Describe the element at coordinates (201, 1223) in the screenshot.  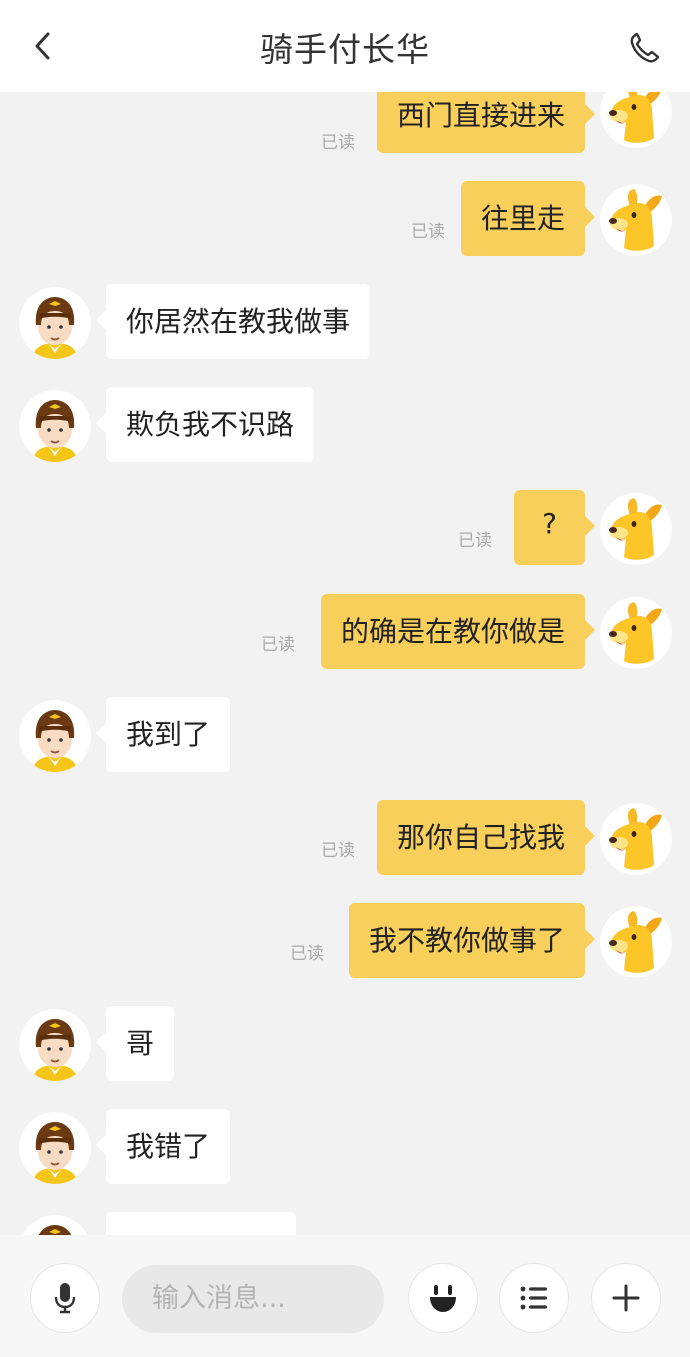
I see `message-bubble` at that location.